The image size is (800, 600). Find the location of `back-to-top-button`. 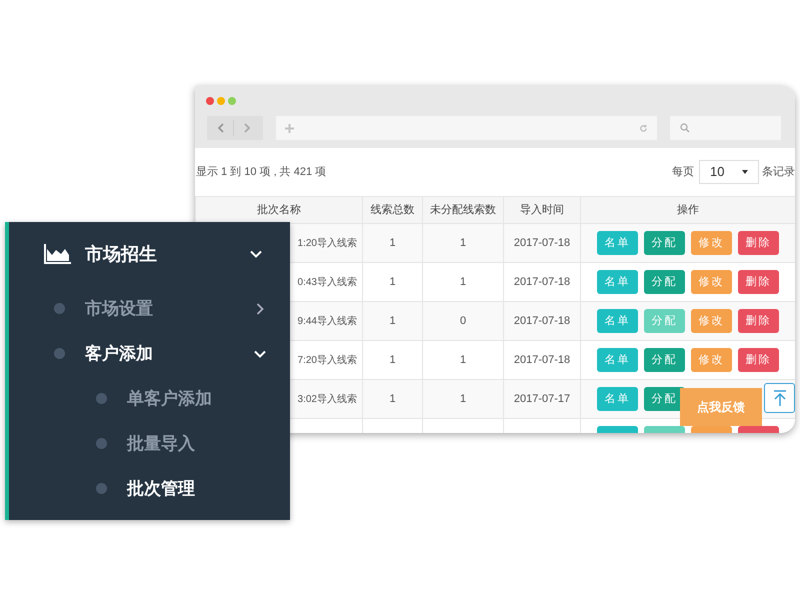

back-to-top-button is located at coordinates (779, 398).